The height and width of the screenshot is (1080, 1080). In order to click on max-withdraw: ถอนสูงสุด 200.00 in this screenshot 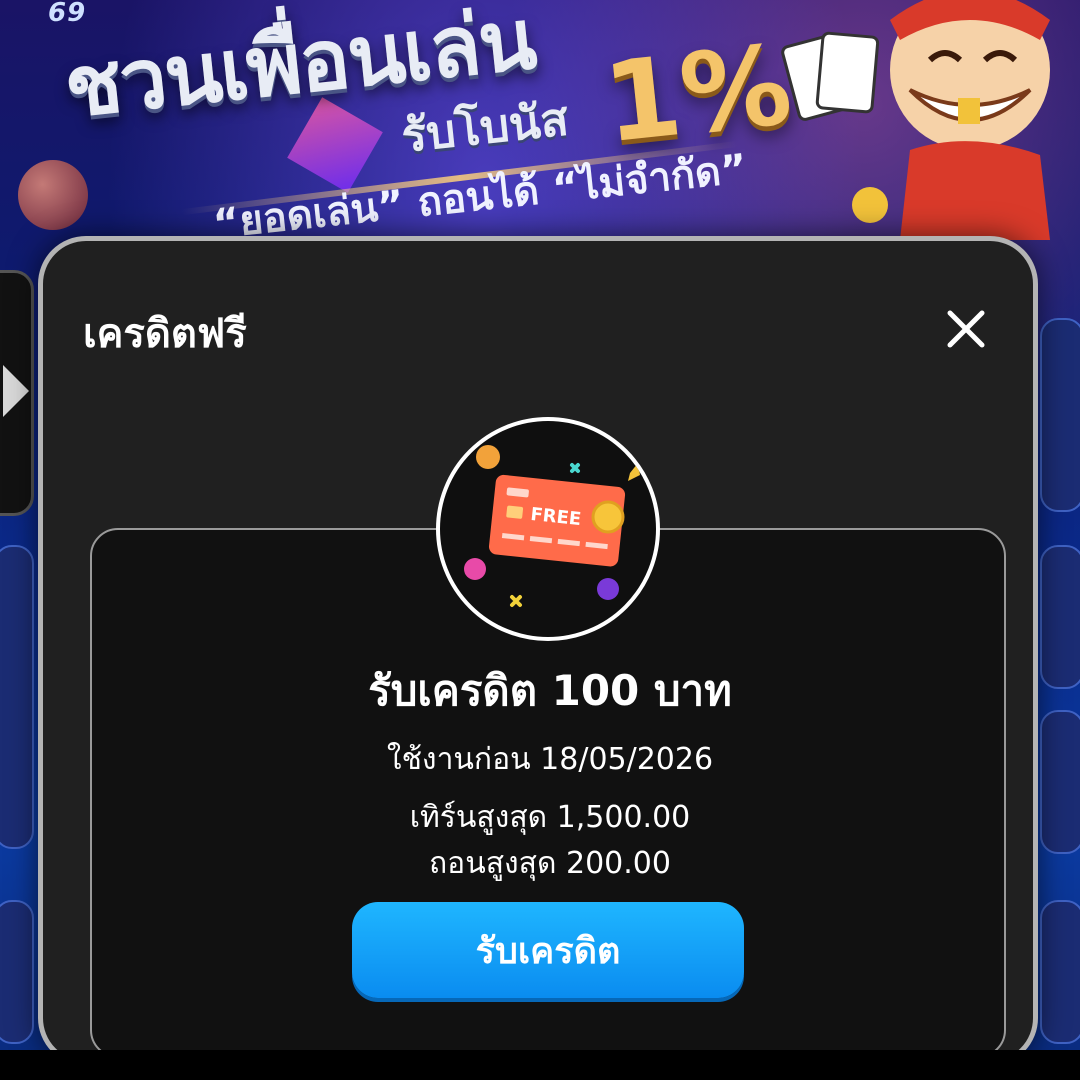, I will do `click(550, 863)`.